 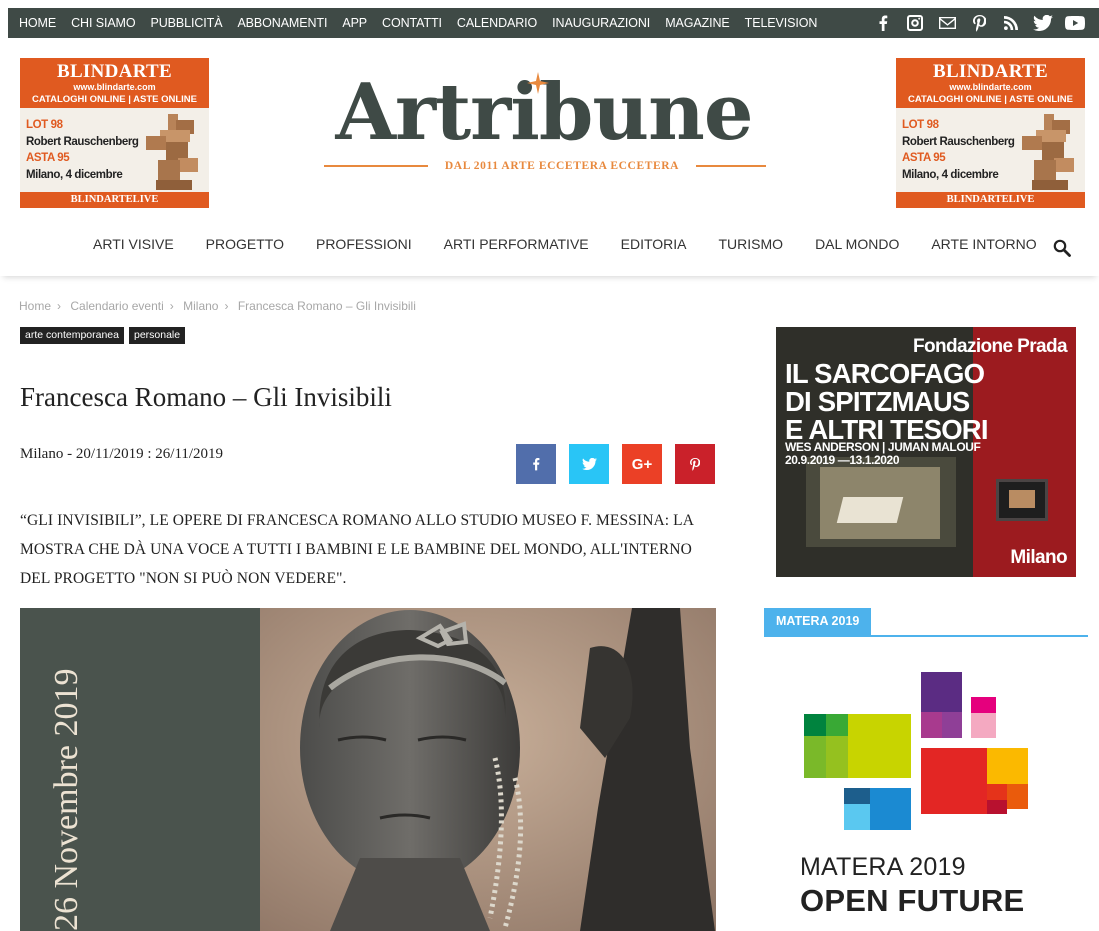 I want to click on mail-icon, so click(x=947, y=23).